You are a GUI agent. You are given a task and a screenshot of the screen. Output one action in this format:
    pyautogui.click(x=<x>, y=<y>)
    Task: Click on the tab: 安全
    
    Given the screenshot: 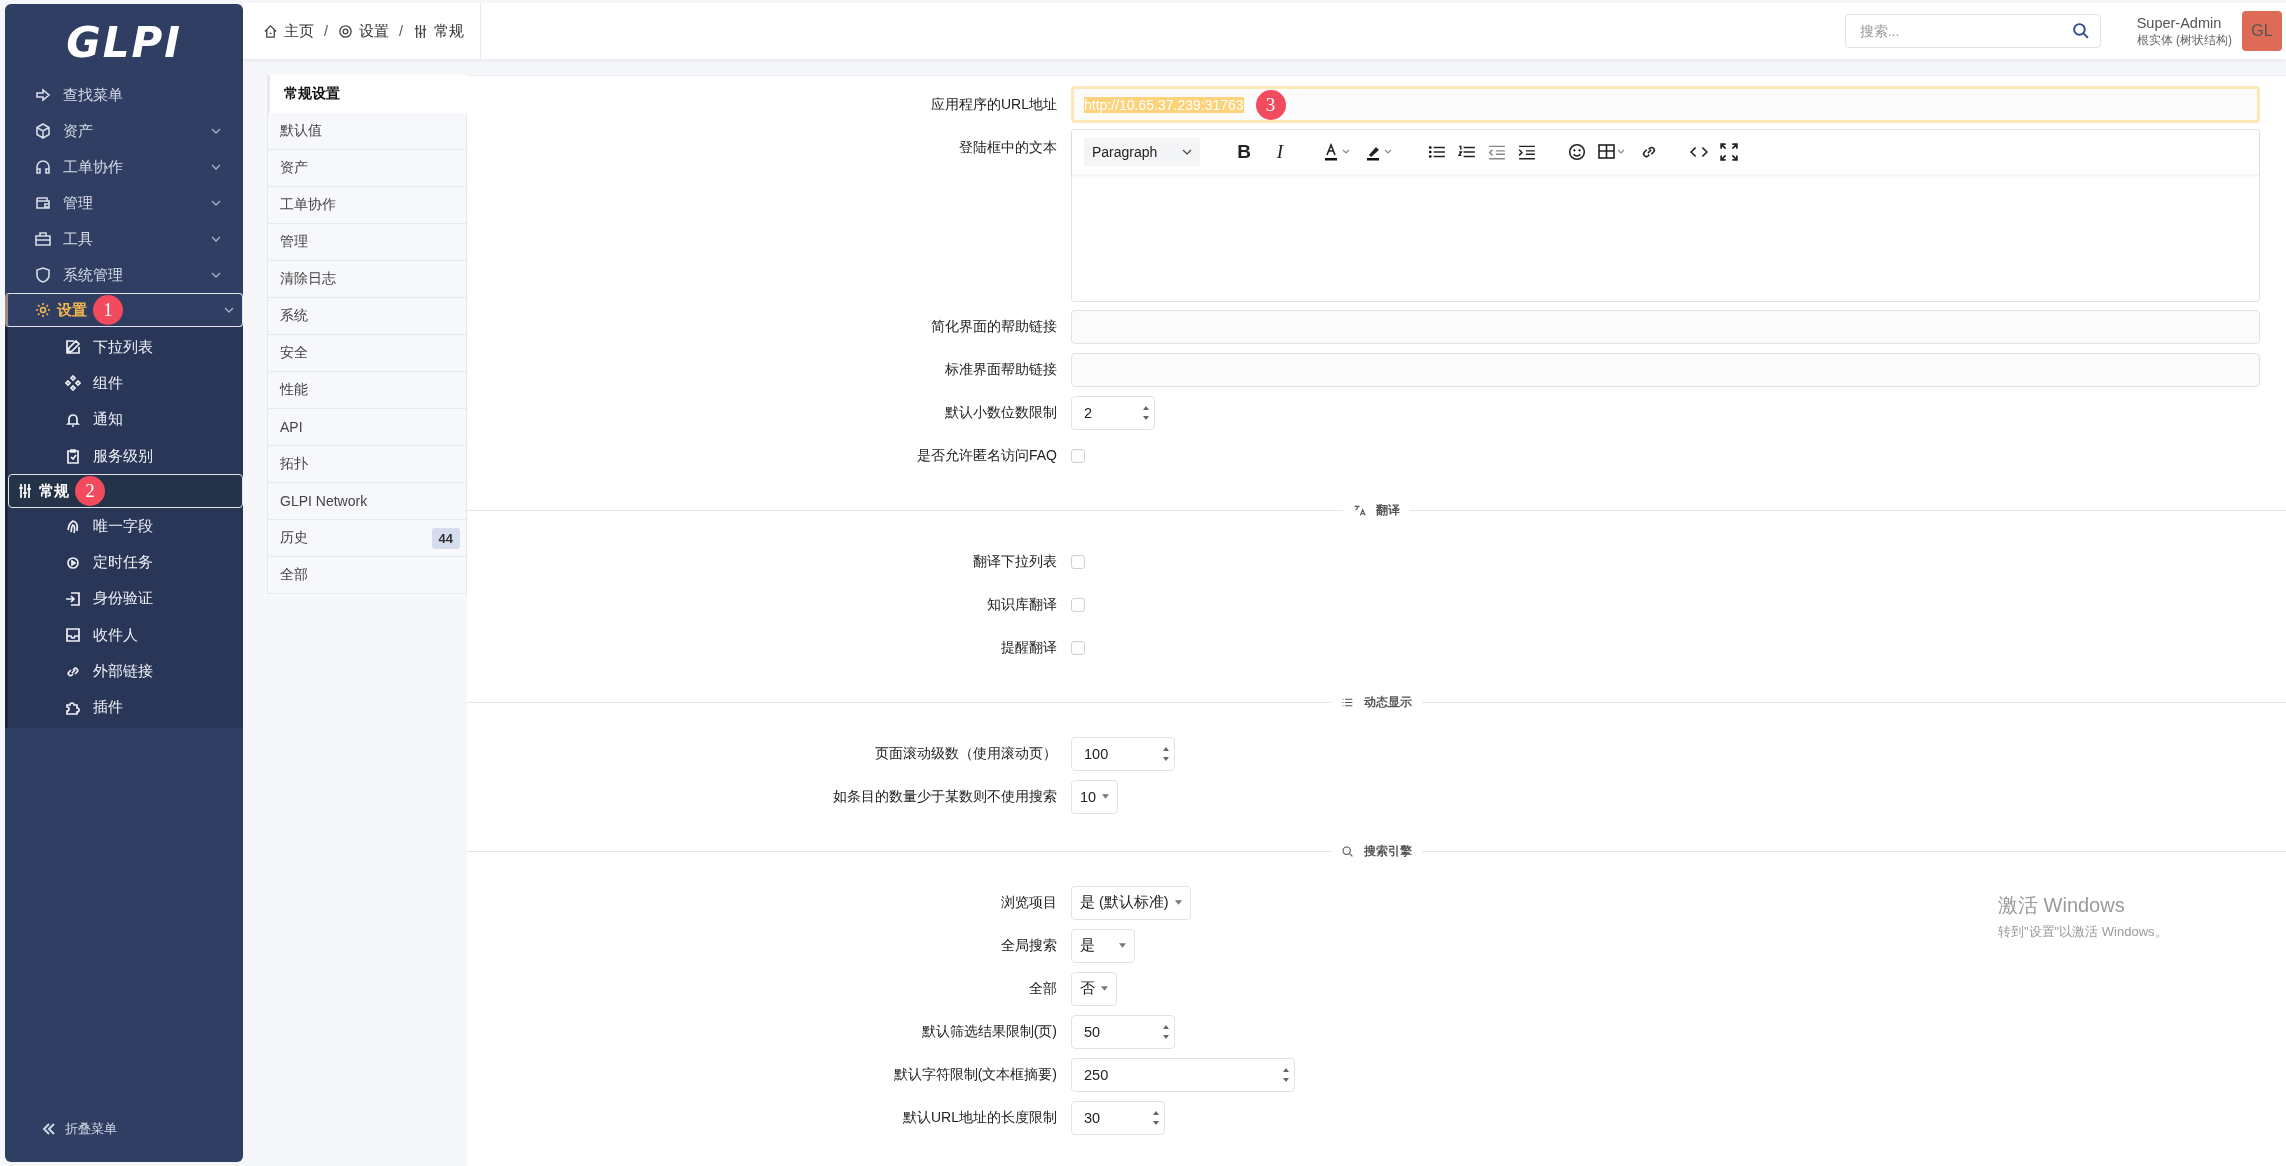 What is the action you would take?
    pyautogui.click(x=367, y=353)
    